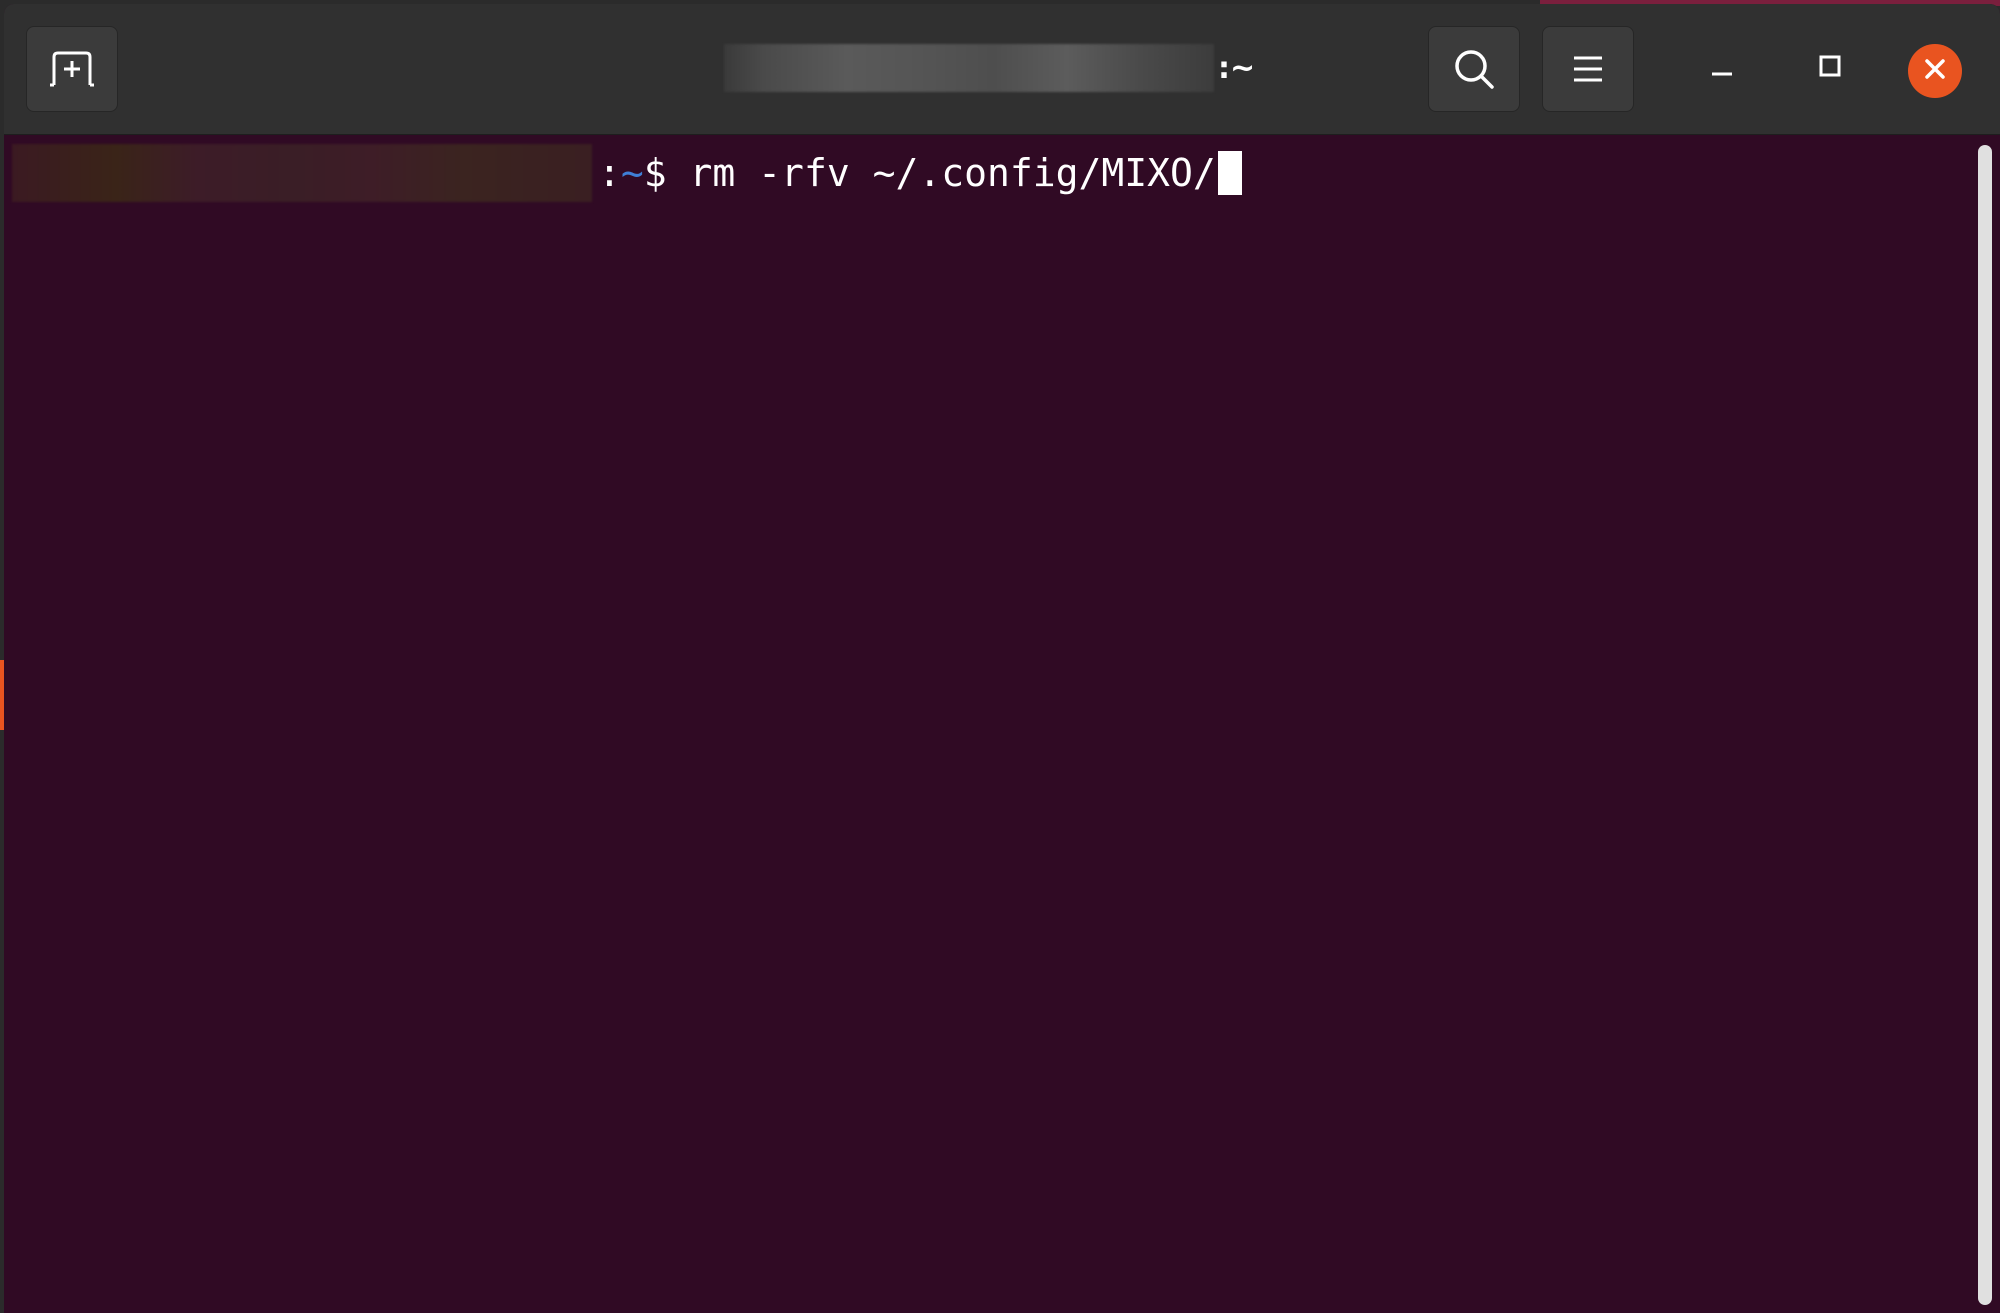 The height and width of the screenshot is (1313, 2000). I want to click on search-icon, so click(1474, 69).